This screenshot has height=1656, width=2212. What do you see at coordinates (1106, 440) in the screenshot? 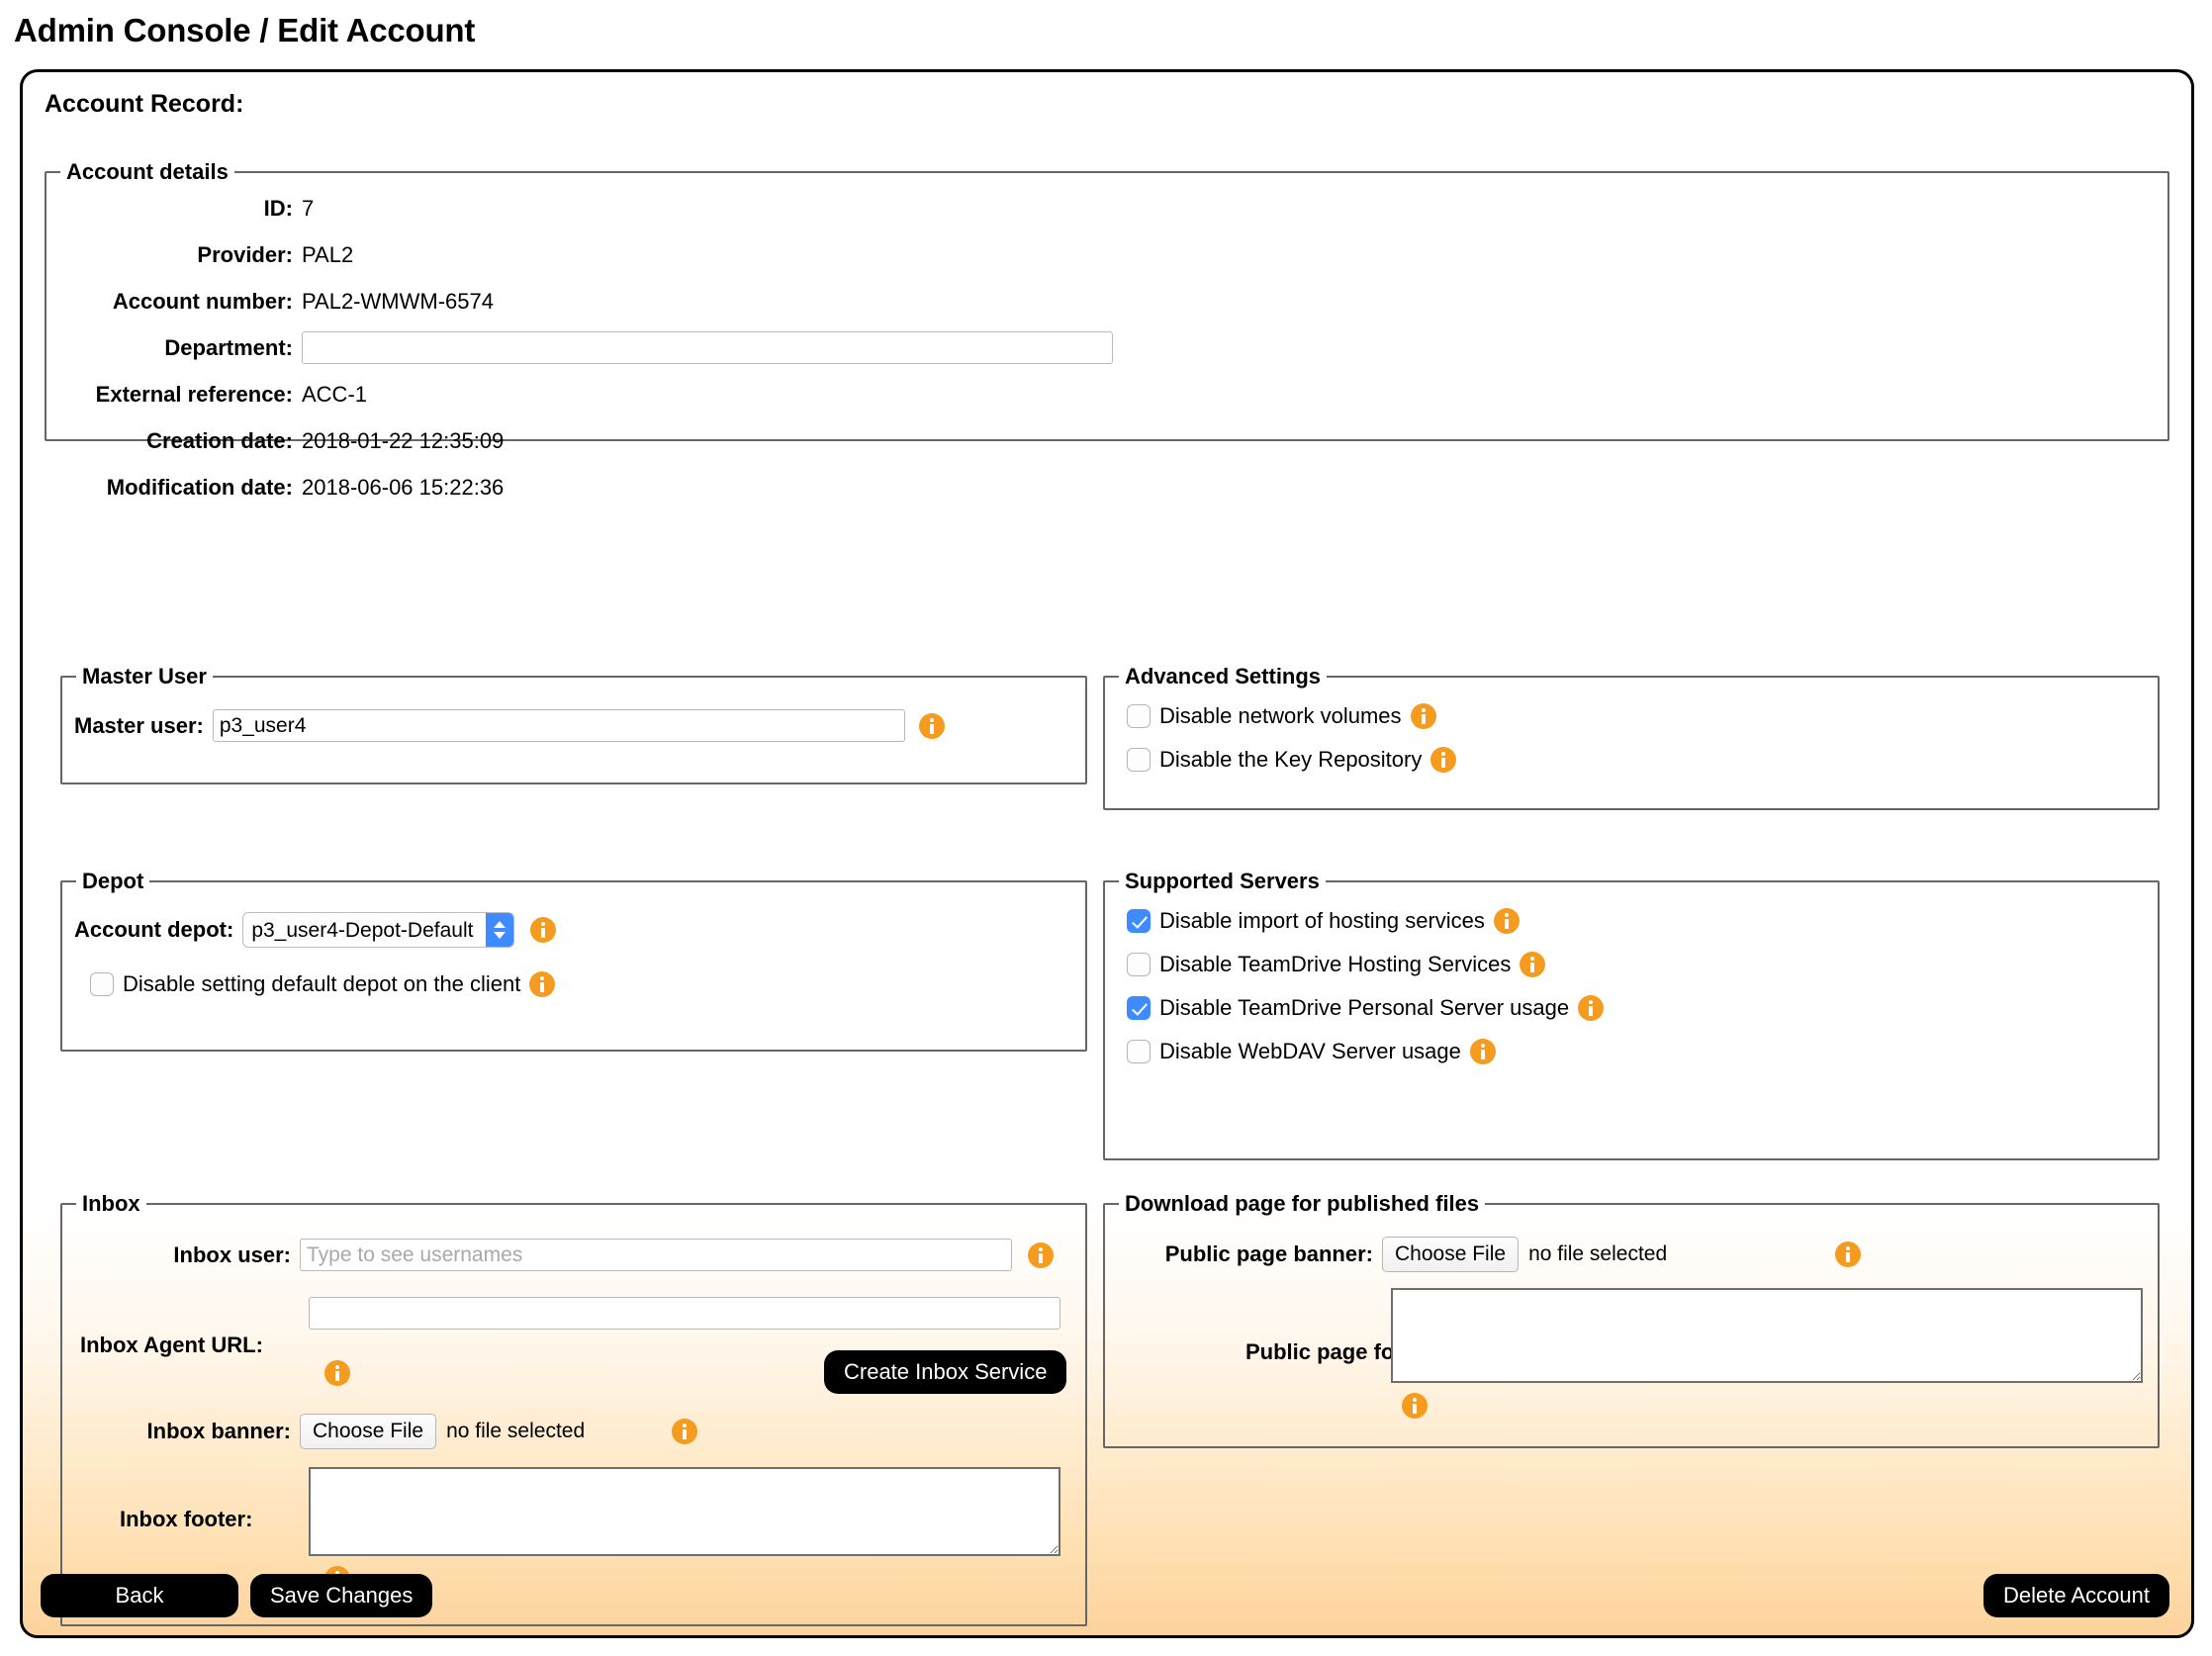
I see `detail-row-creation-date: Creation date: 2018-01-22 12:35:09` at bounding box center [1106, 440].